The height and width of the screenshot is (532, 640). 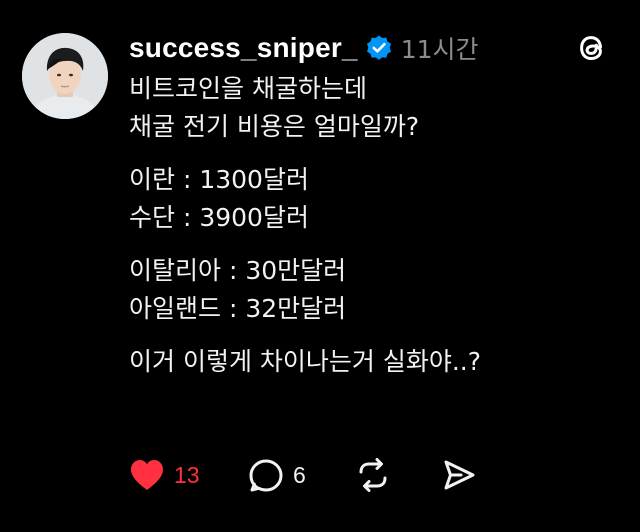 I want to click on post-header: success_sniper_ 11시간, so click(x=304, y=48).